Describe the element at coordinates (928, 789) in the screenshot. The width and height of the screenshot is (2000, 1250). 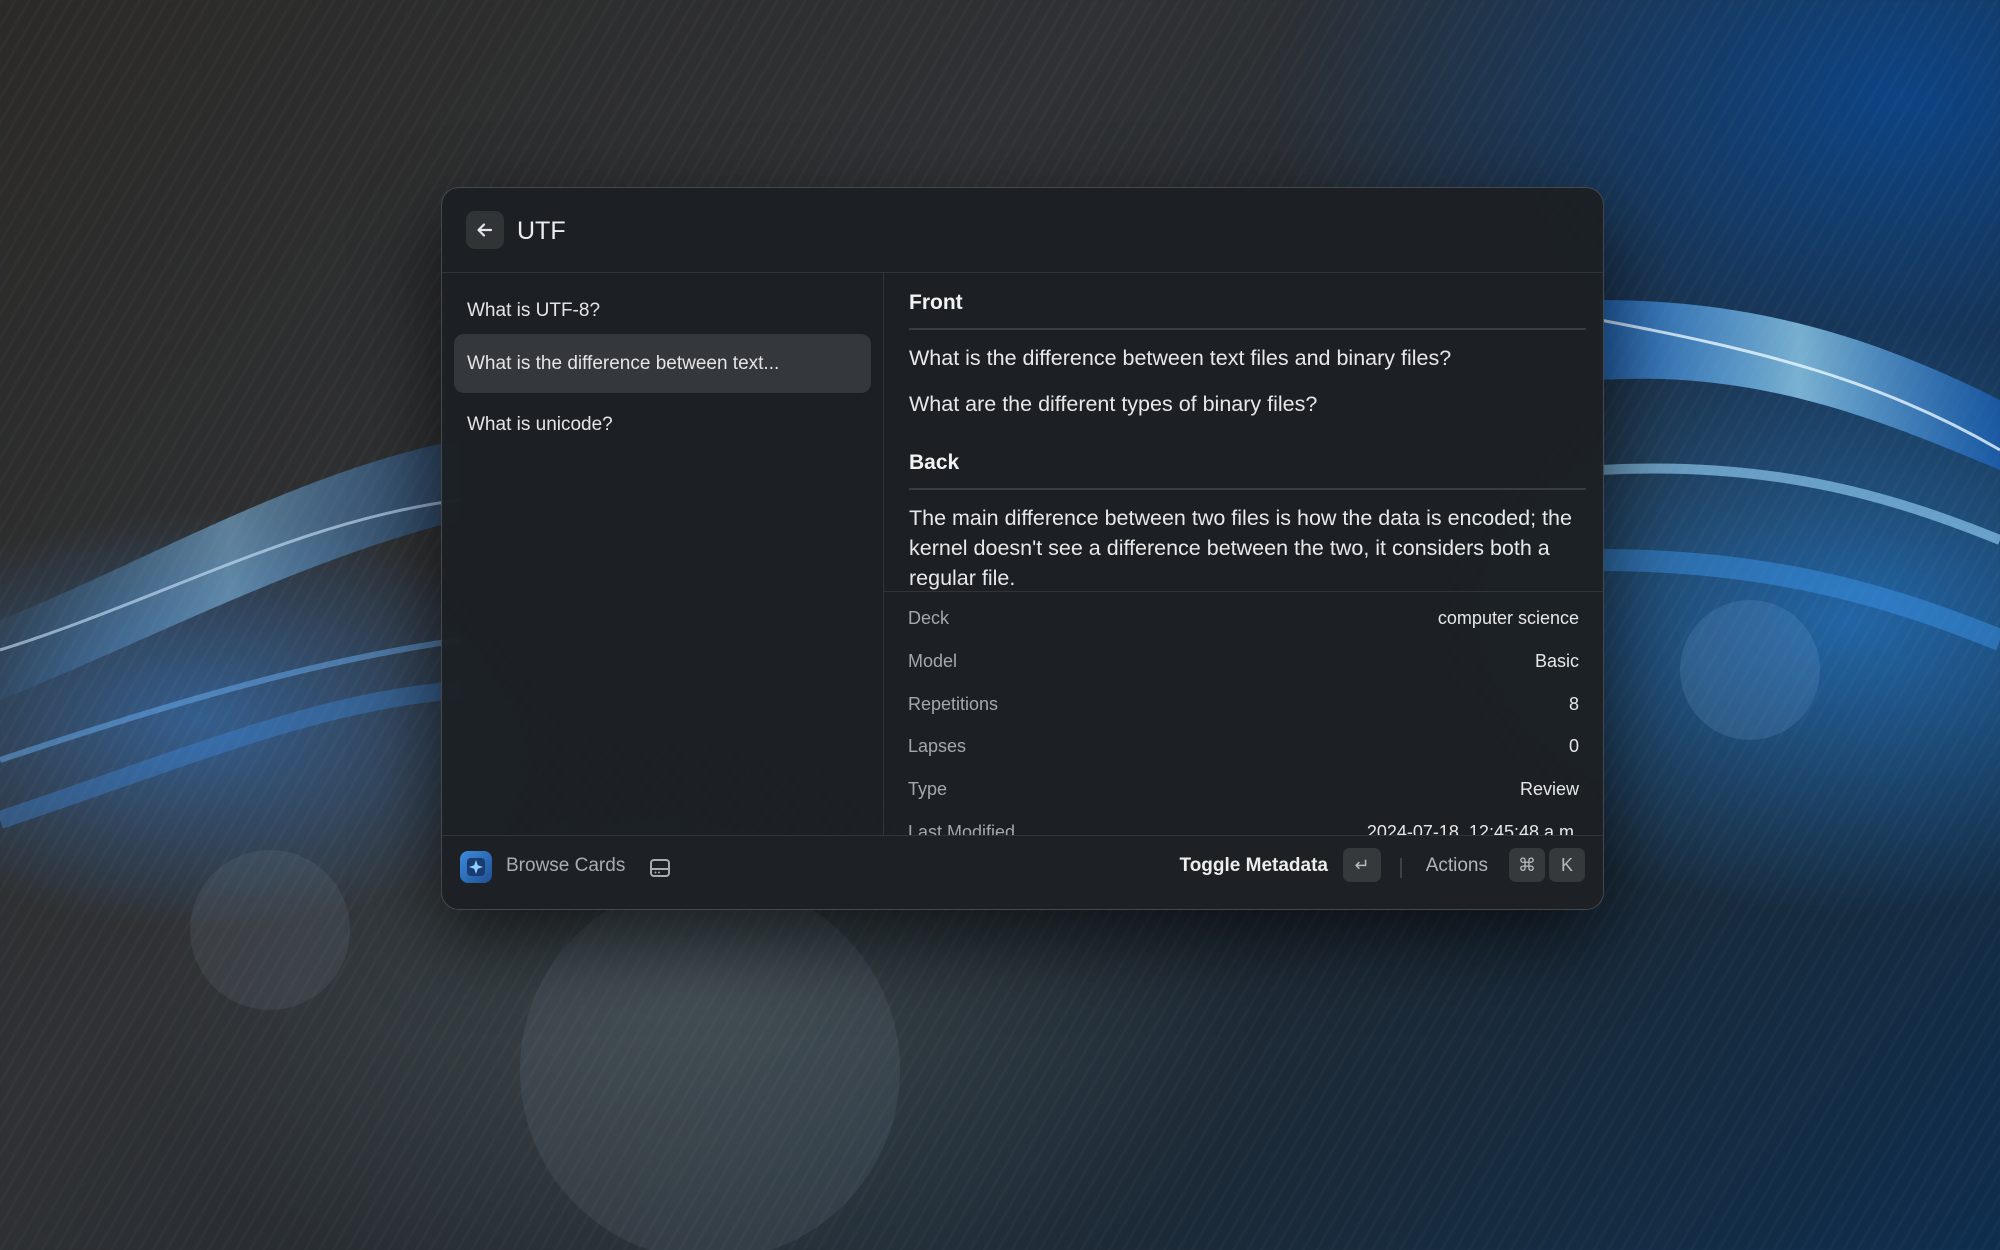
I see `metadata-key: Type` at that location.